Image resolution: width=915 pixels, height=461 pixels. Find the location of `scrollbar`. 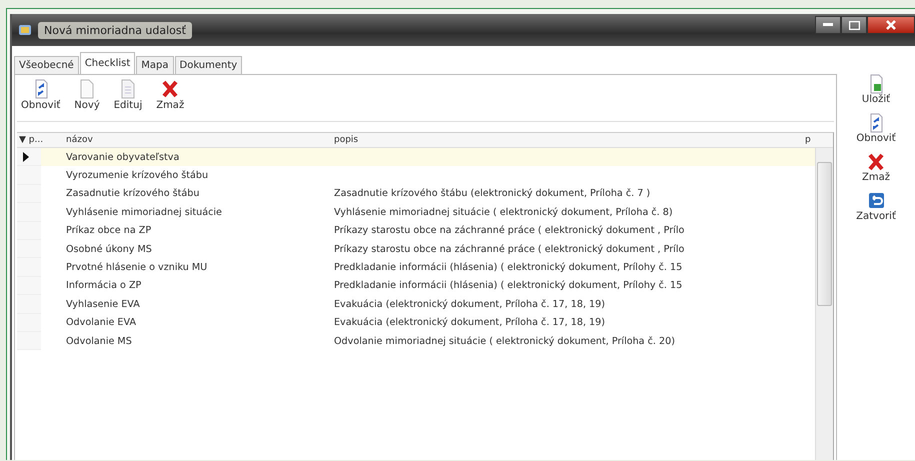

scrollbar is located at coordinates (824, 304).